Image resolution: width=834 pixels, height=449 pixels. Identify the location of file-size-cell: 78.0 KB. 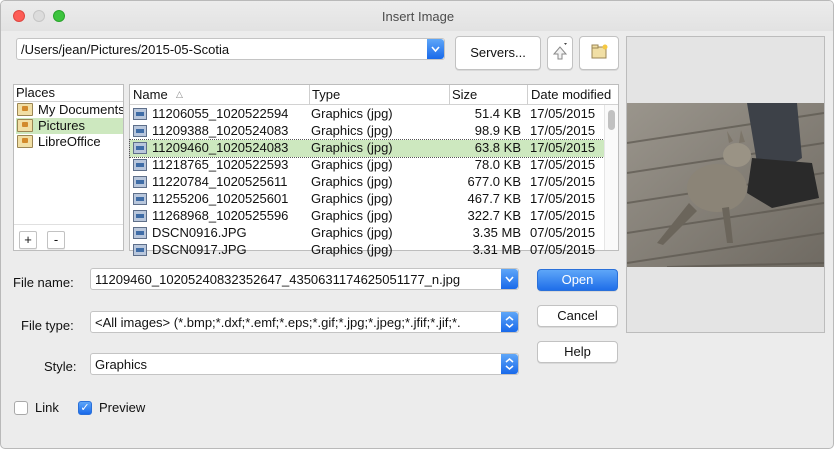
(497, 164).